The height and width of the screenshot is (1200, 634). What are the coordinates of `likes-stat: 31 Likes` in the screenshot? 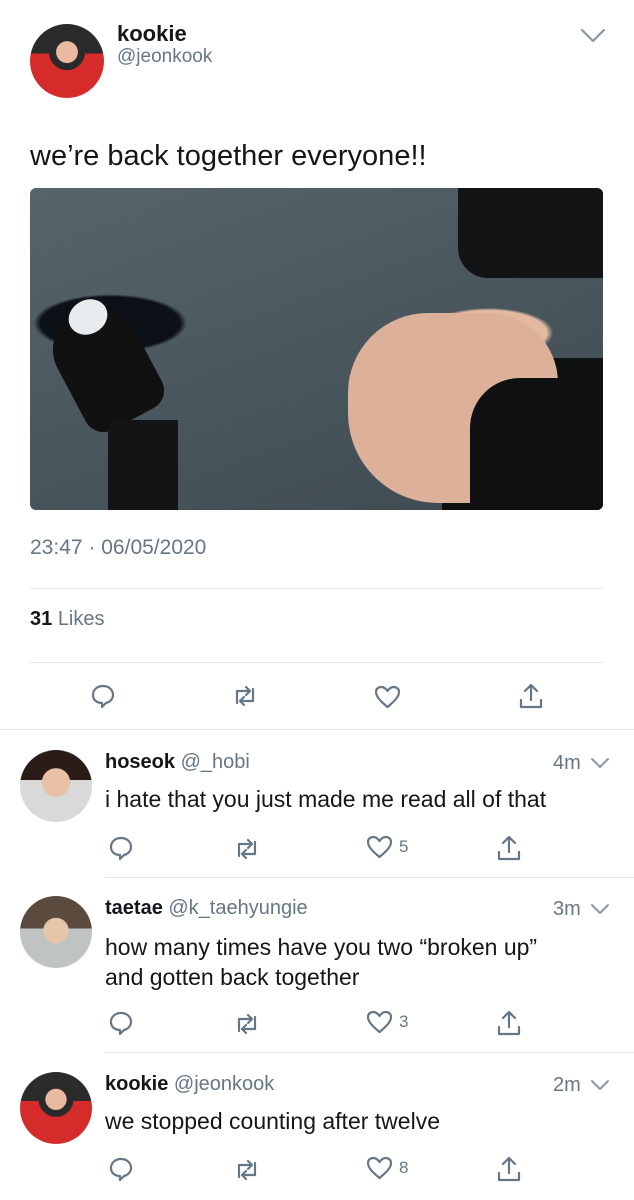 It's located at (67, 619).